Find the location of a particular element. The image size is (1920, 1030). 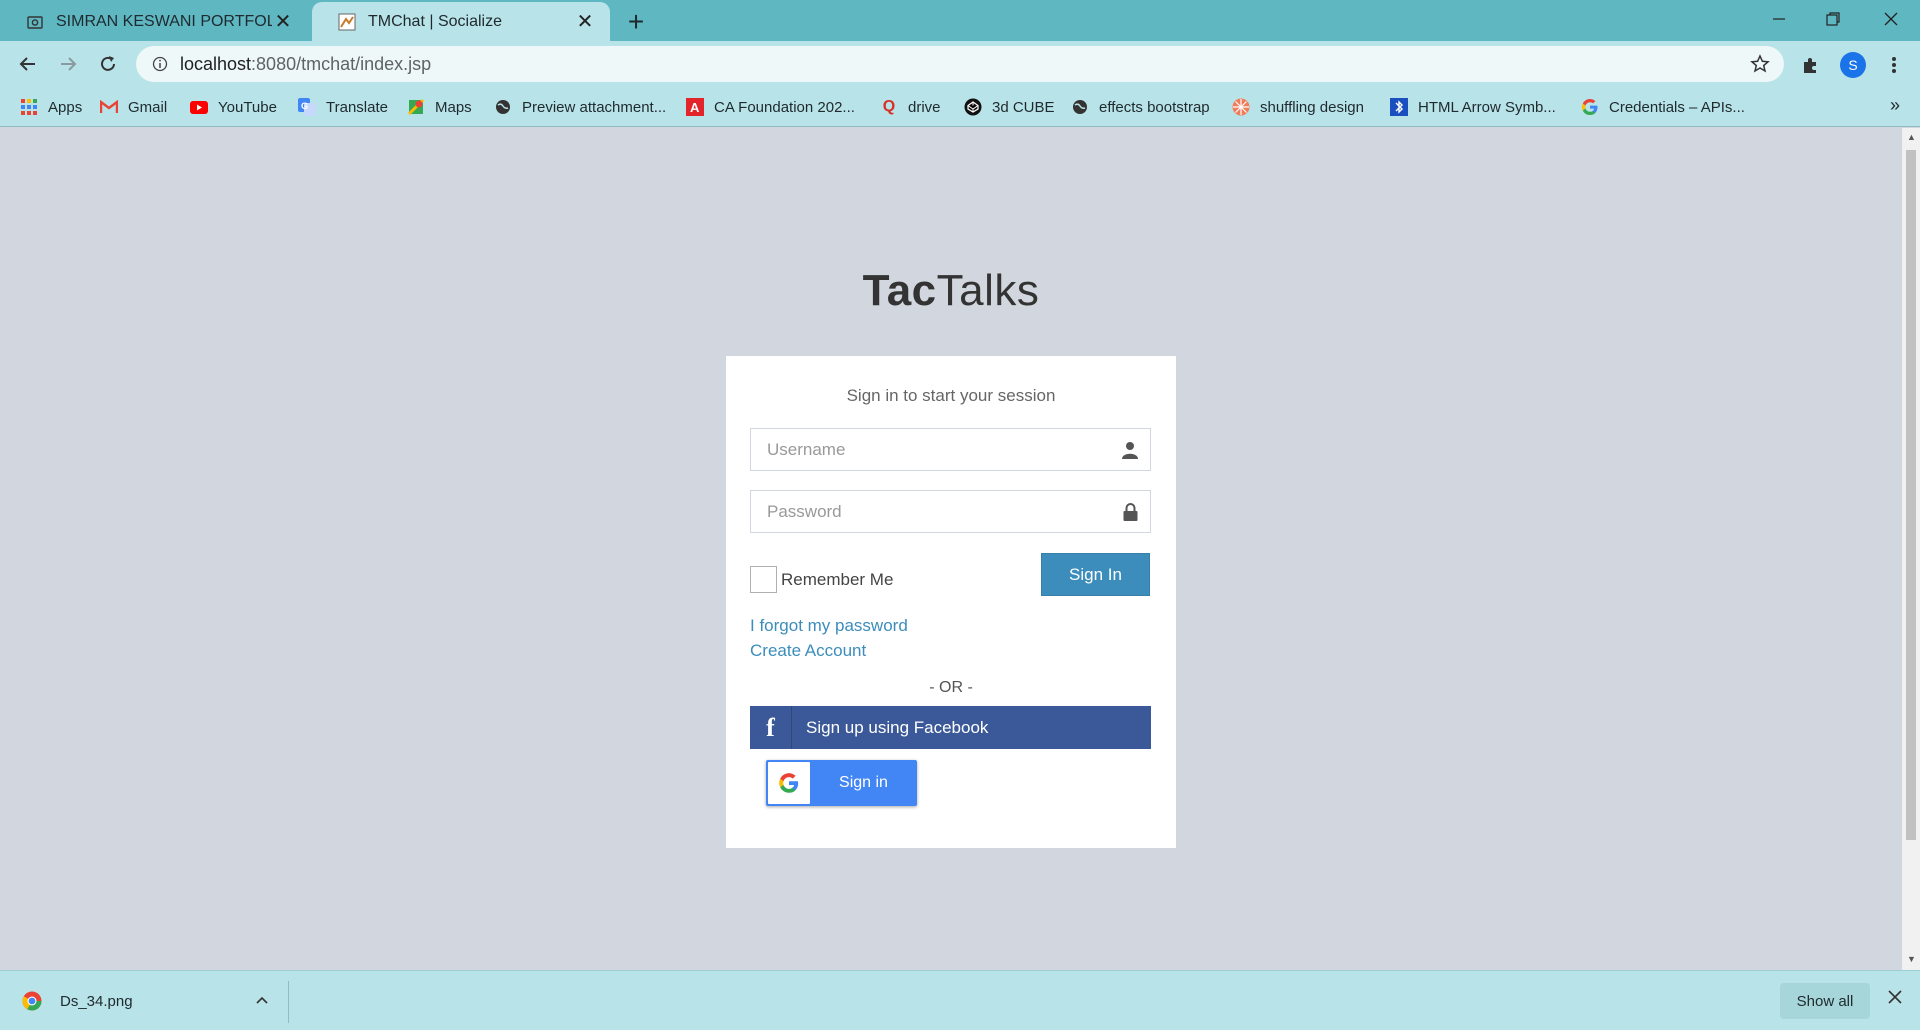

translate-icon: G is located at coordinates (307, 107).